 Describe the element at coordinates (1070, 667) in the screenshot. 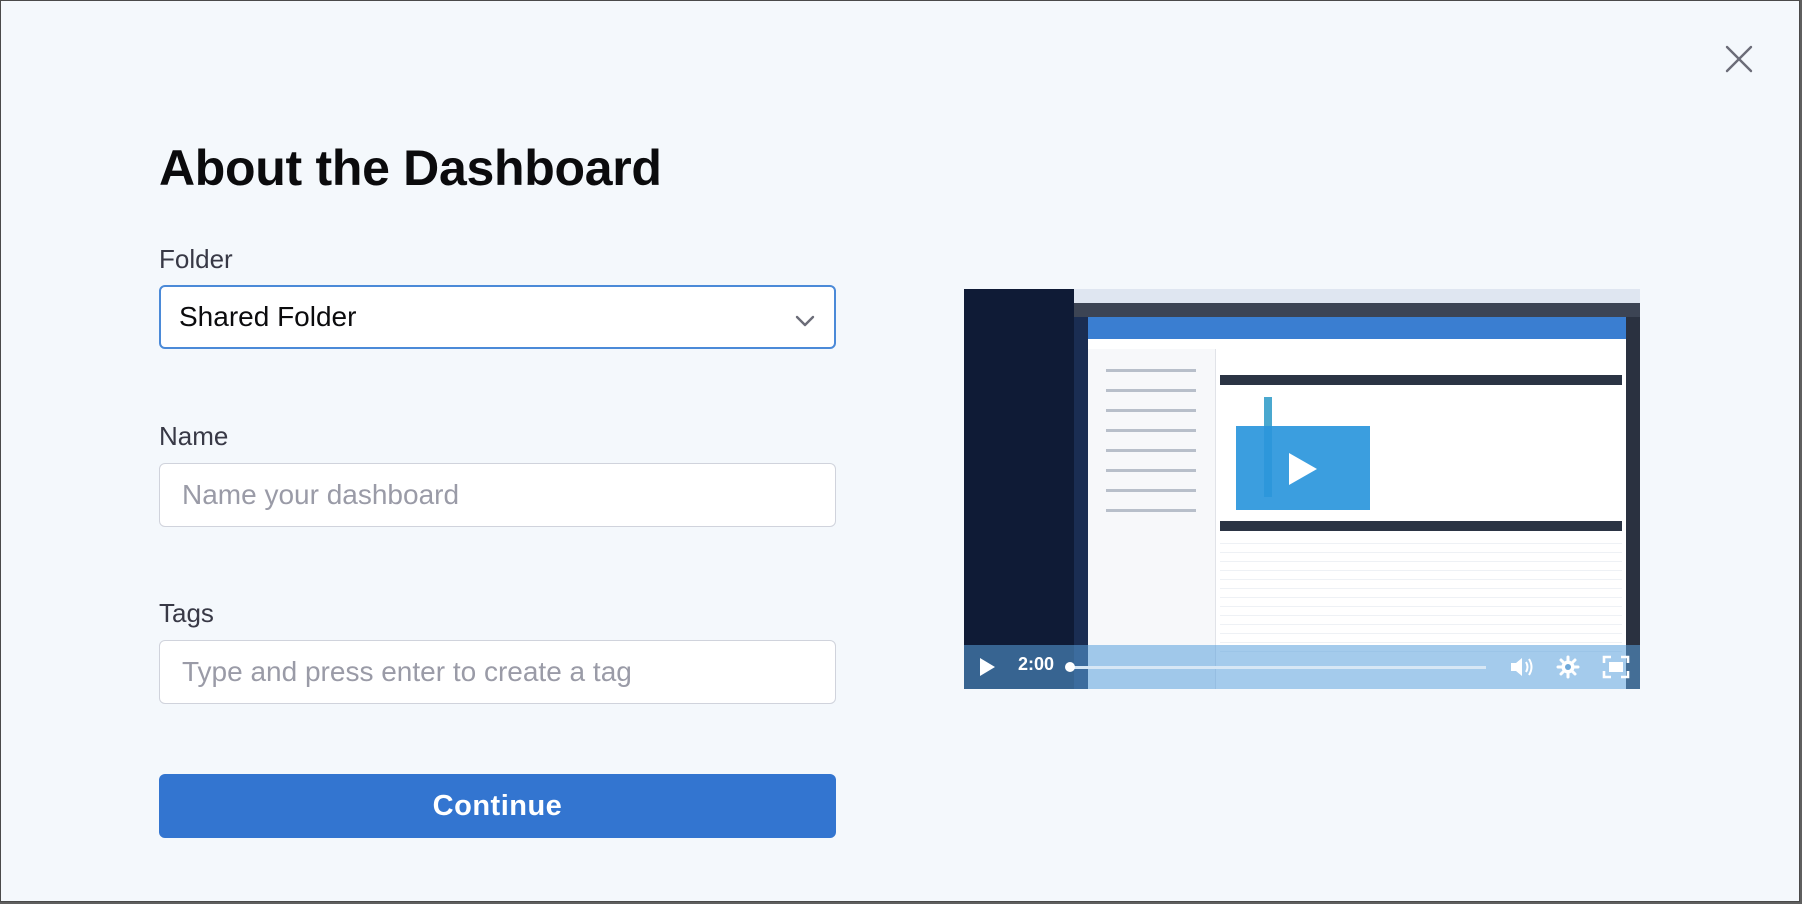

I see `video-progress-handle` at that location.